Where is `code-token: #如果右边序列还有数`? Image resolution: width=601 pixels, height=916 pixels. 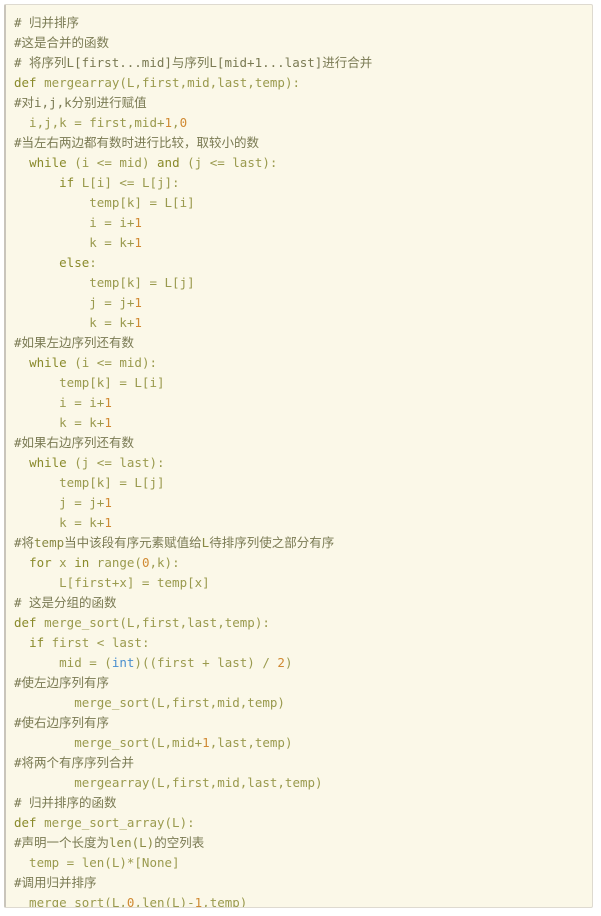 code-token: #如果右边序列还有数 is located at coordinates (74, 442).